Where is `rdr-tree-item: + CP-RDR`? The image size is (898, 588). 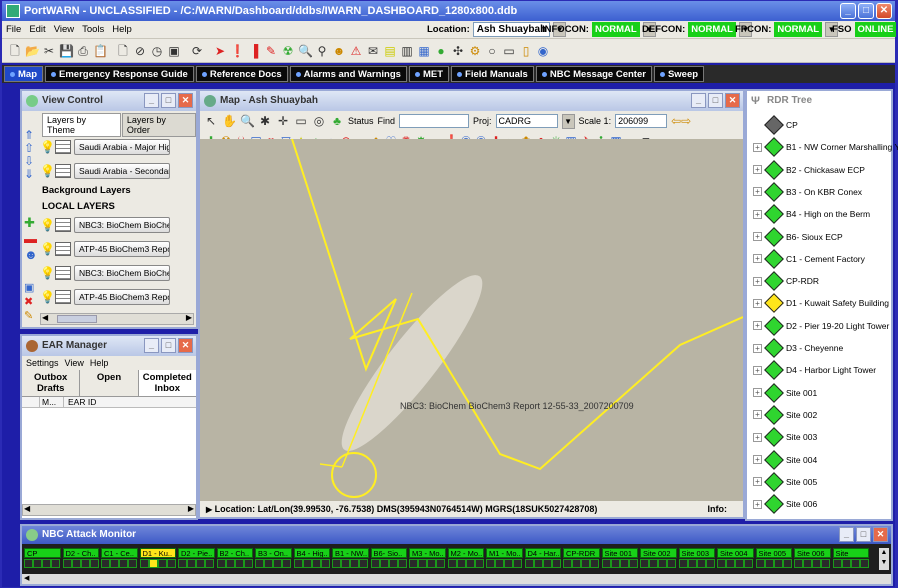
rdr-tree-item: + CP-RDR is located at coordinates (786, 281).